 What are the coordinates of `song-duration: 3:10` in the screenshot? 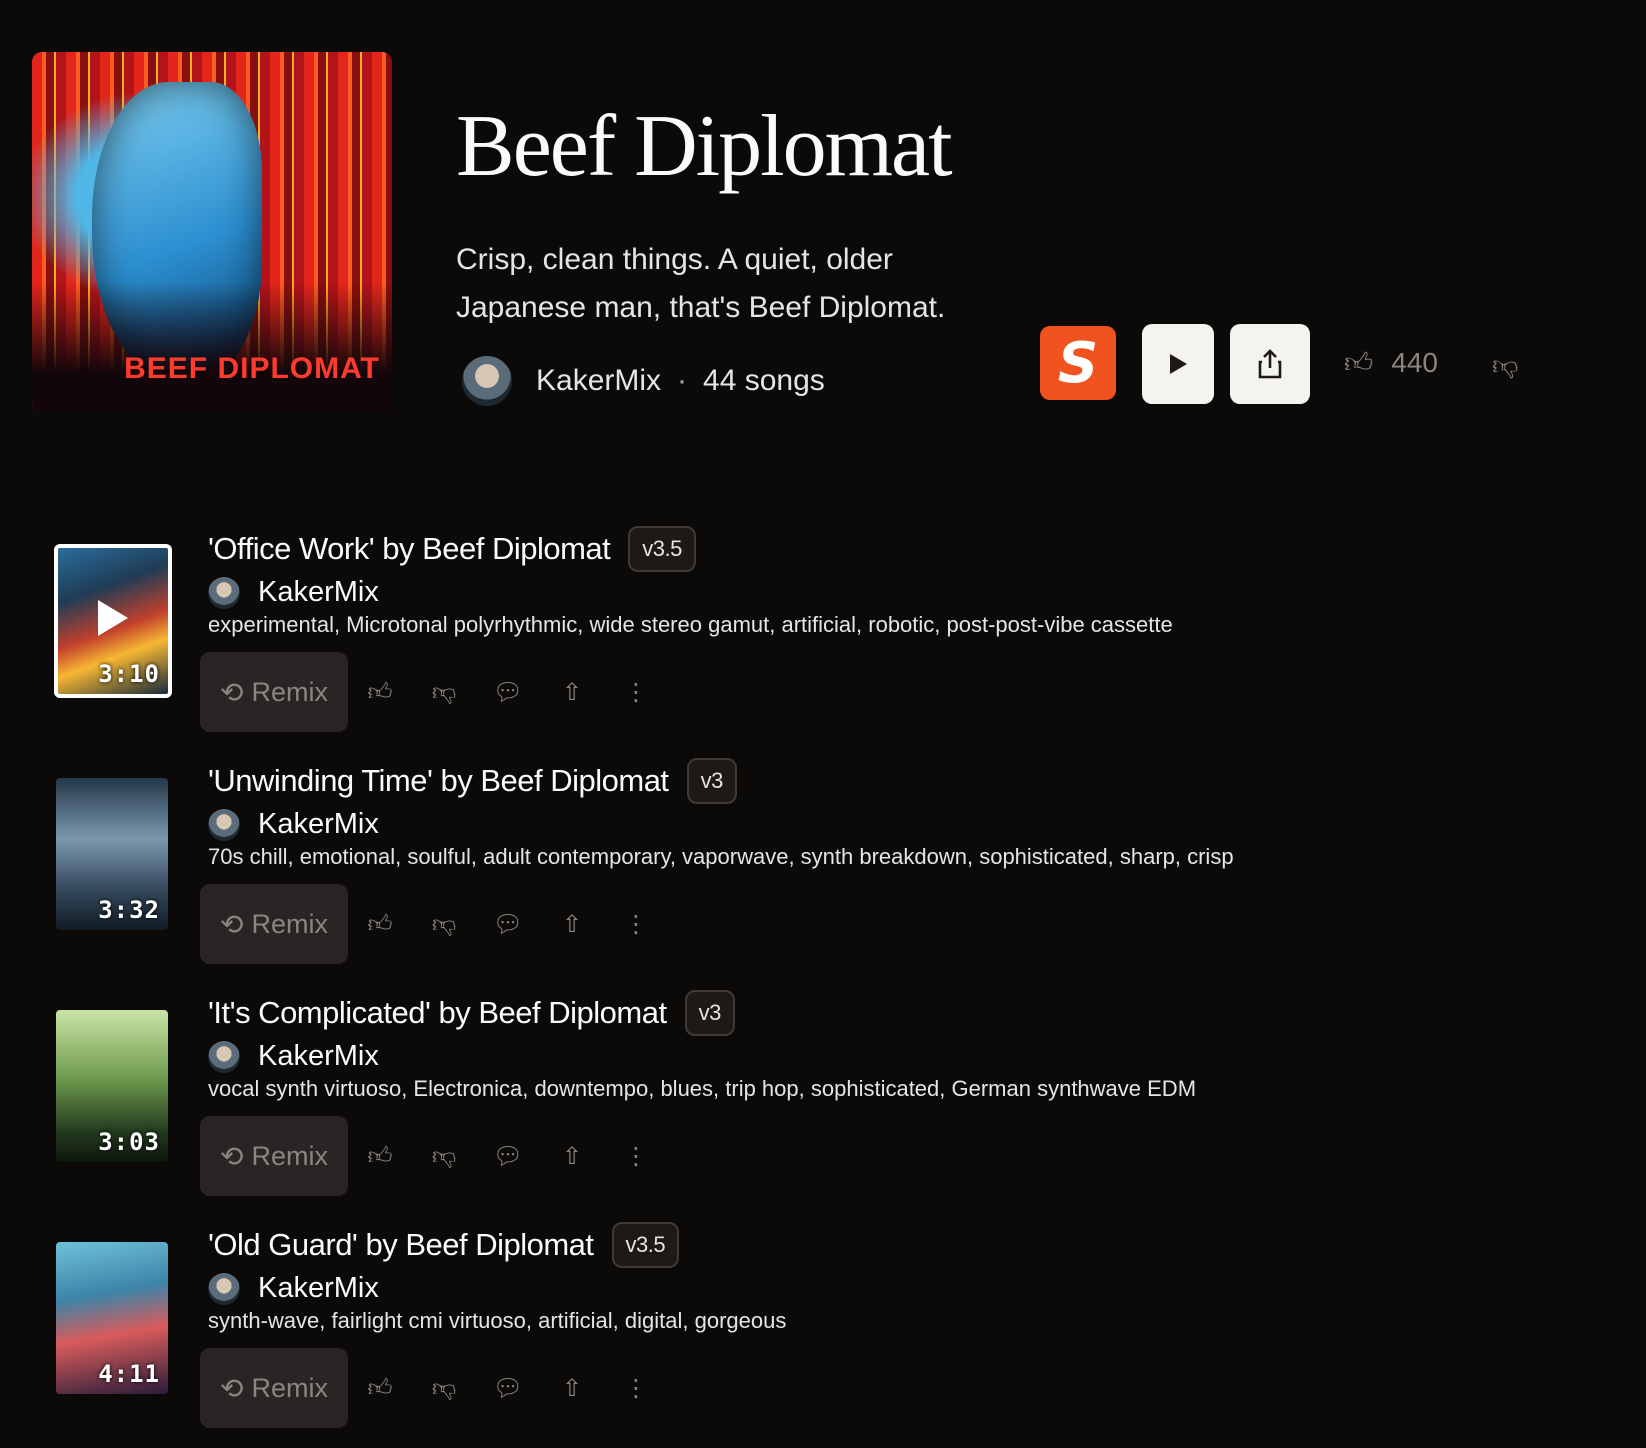 It's located at (129, 674).